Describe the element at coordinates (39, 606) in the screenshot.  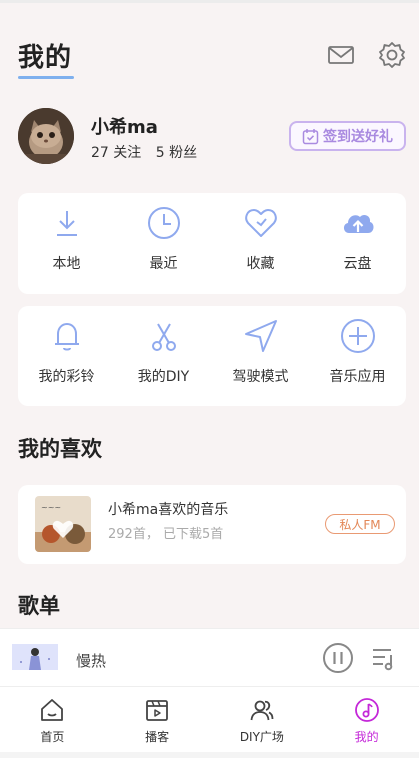
I see `playlists-section-title: 歌单` at that location.